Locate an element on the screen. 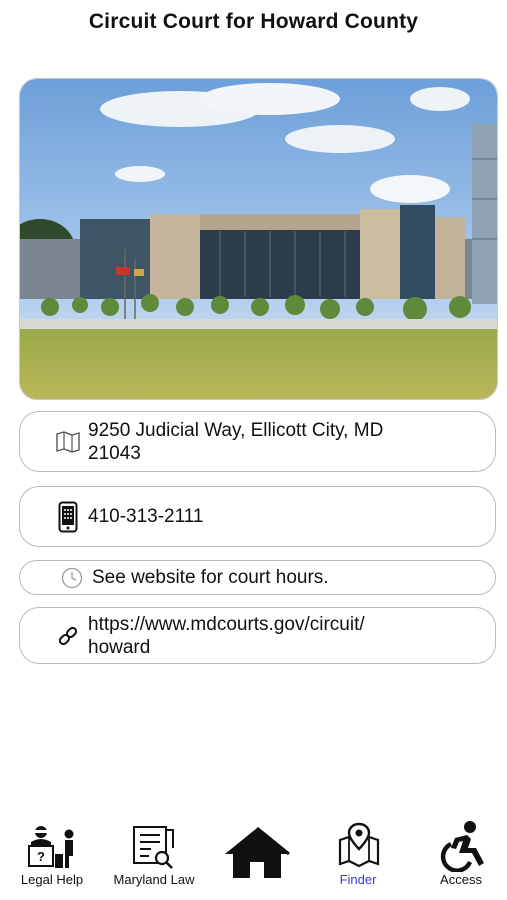 Image resolution: width=507 pixels, height=900 pixels. tab-label: Finder is located at coordinates (358, 879).